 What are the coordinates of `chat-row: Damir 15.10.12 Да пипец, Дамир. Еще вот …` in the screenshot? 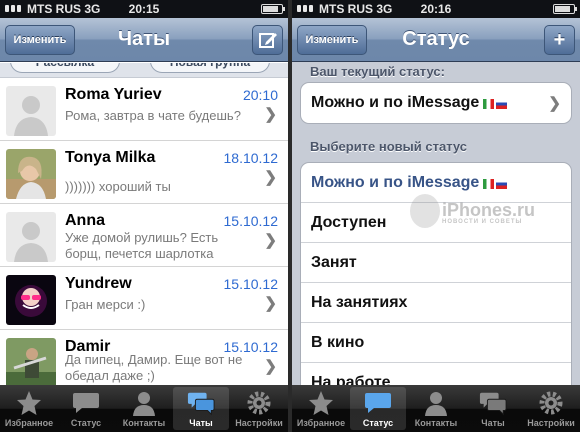 It's located at (144, 359).